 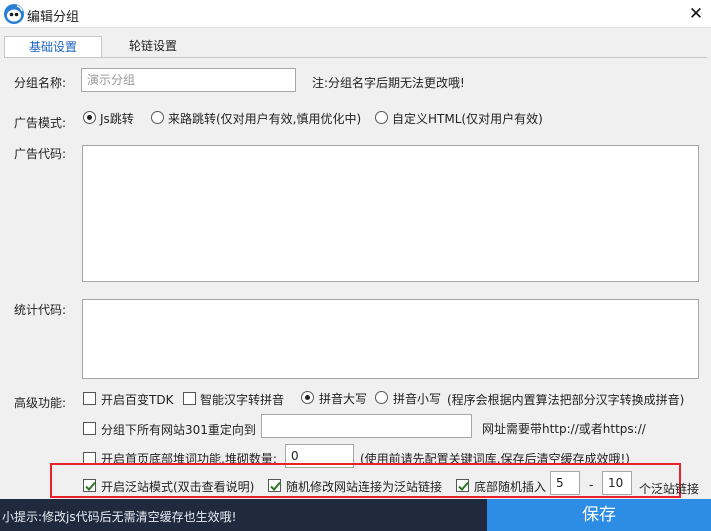 What do you see at coordinates (53, 47) in the screenshot?
I see `tab-basic-settings: 基础设置` at bounding box center [53, 47].